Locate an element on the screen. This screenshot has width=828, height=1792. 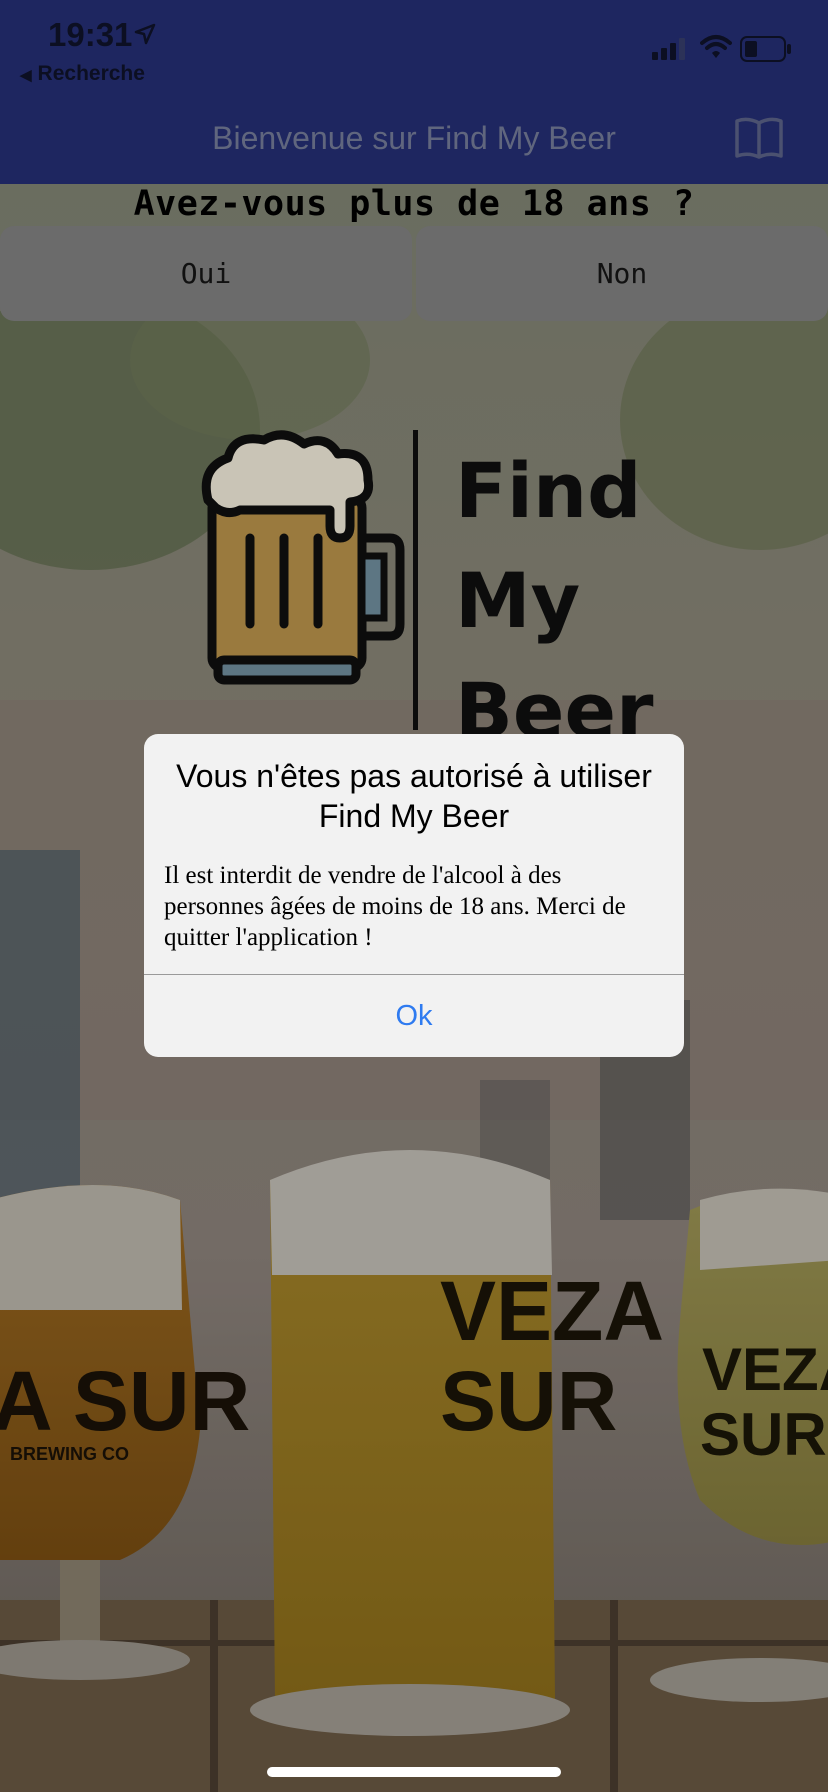
logo-divider is located at coordinates (415, 580).